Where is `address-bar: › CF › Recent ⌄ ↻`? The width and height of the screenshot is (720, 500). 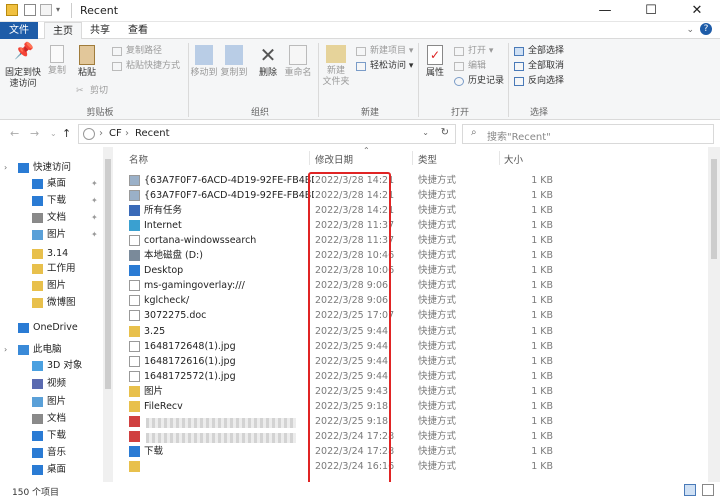
address-bar: › CF › Recent ⌄ ↻ is located at coordinates (267, 134).